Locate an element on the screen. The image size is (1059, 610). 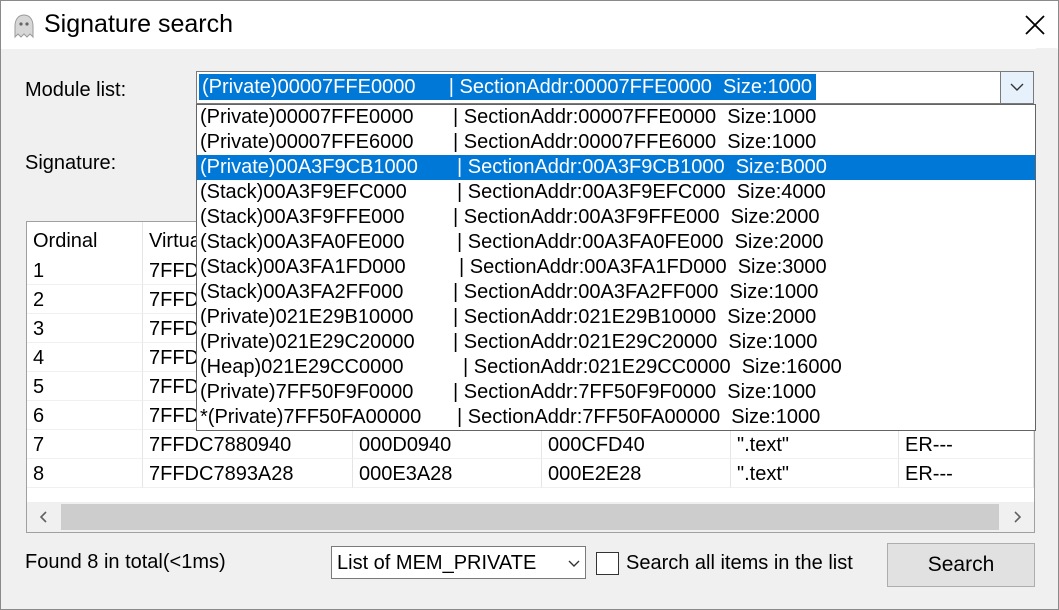
table-cell: 3 is located at coordinates (85, 328).